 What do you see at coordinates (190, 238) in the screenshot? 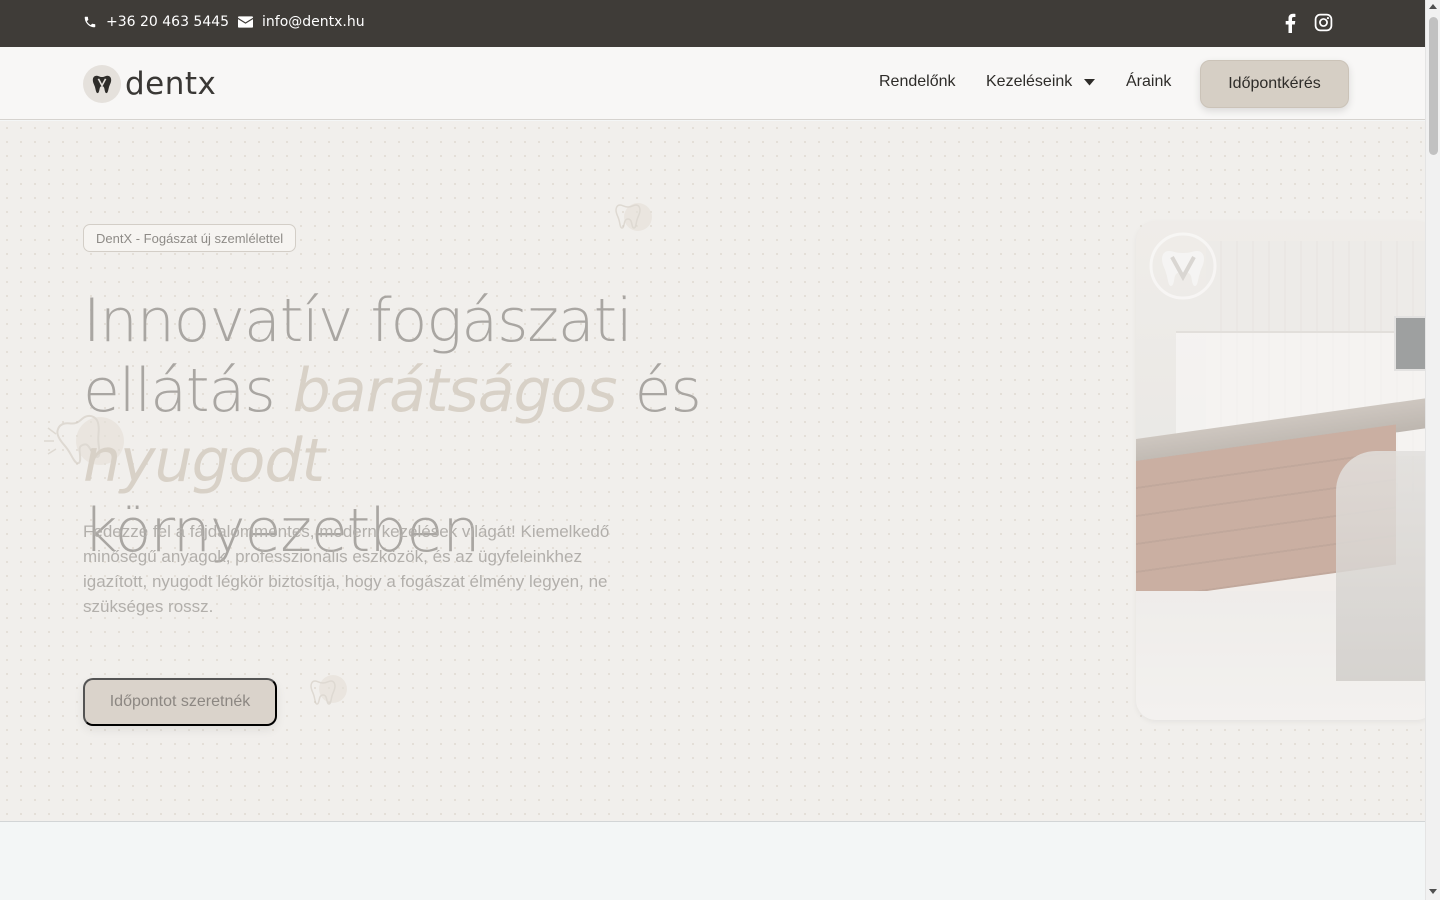
I see `hero-badge: DentX - Fogászat új szemlélettel` at bounding box center [190, 238].